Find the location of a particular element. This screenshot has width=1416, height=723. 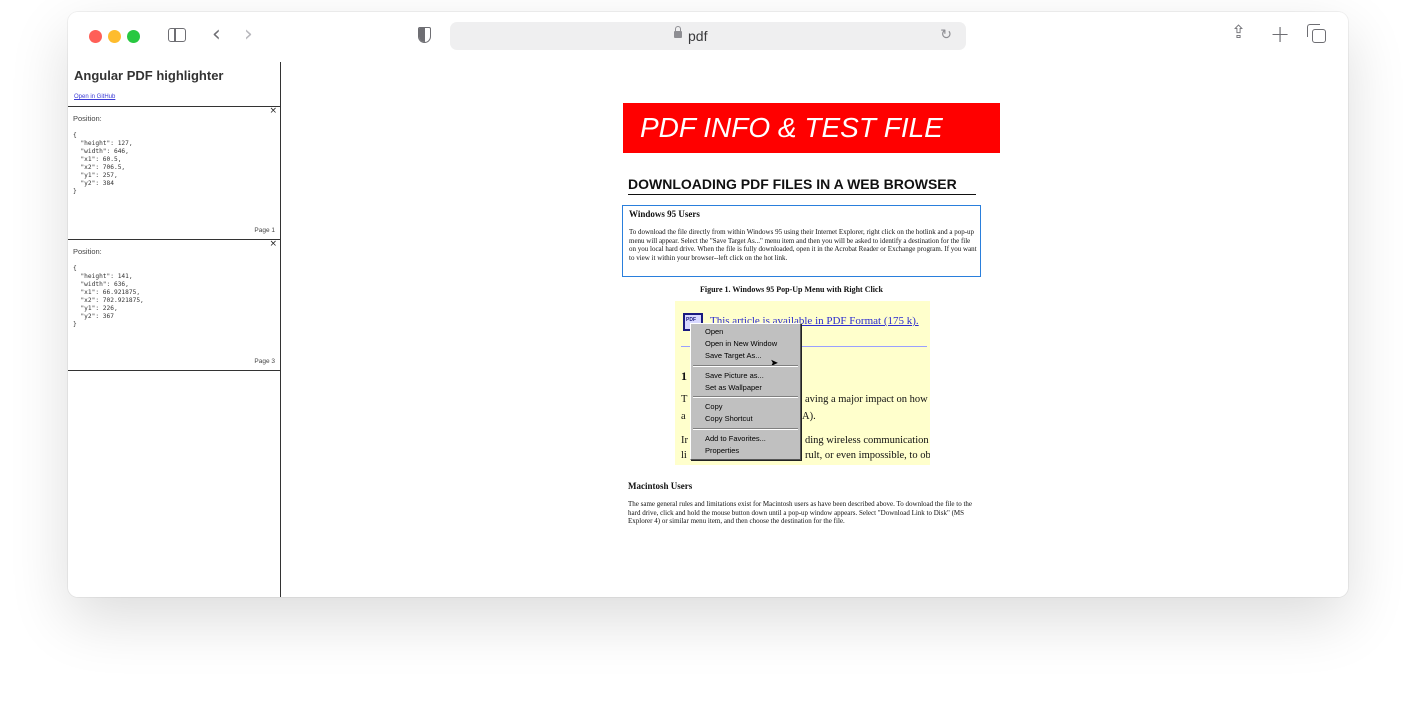

menu-item-properties: Properties is located at coordinates (722, 450).